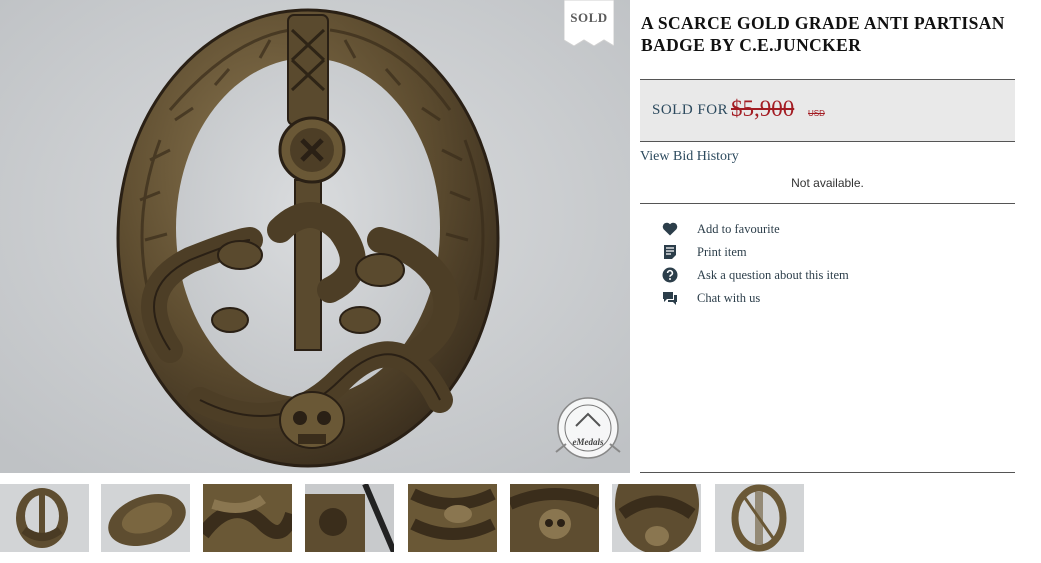  I want to click on bid-history-status: Not available., so click(827, 183).